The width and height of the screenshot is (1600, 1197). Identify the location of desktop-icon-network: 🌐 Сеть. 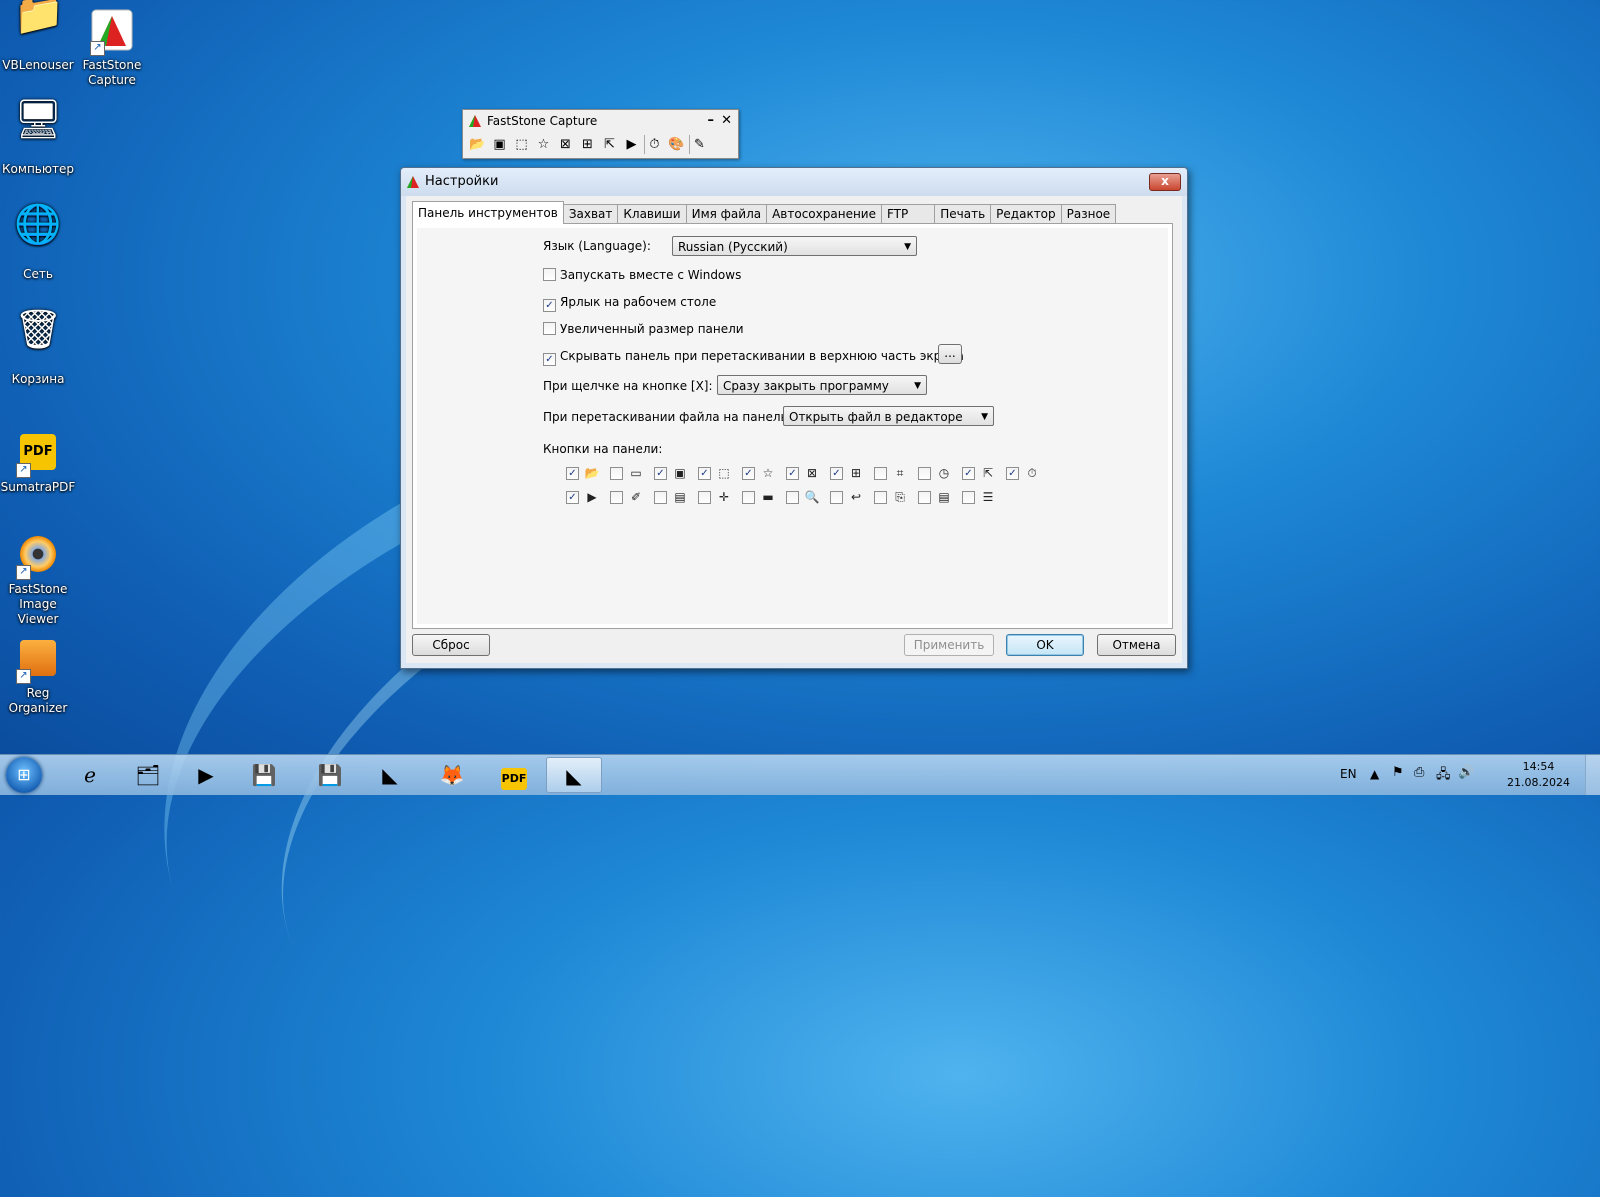
(38, 243).